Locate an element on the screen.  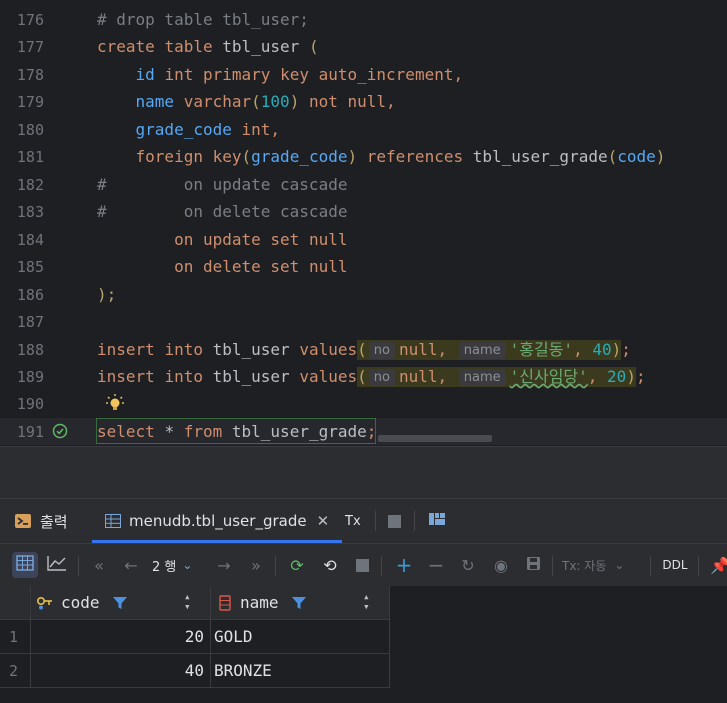
line-number: 178 is located at coordinates (30, 75).